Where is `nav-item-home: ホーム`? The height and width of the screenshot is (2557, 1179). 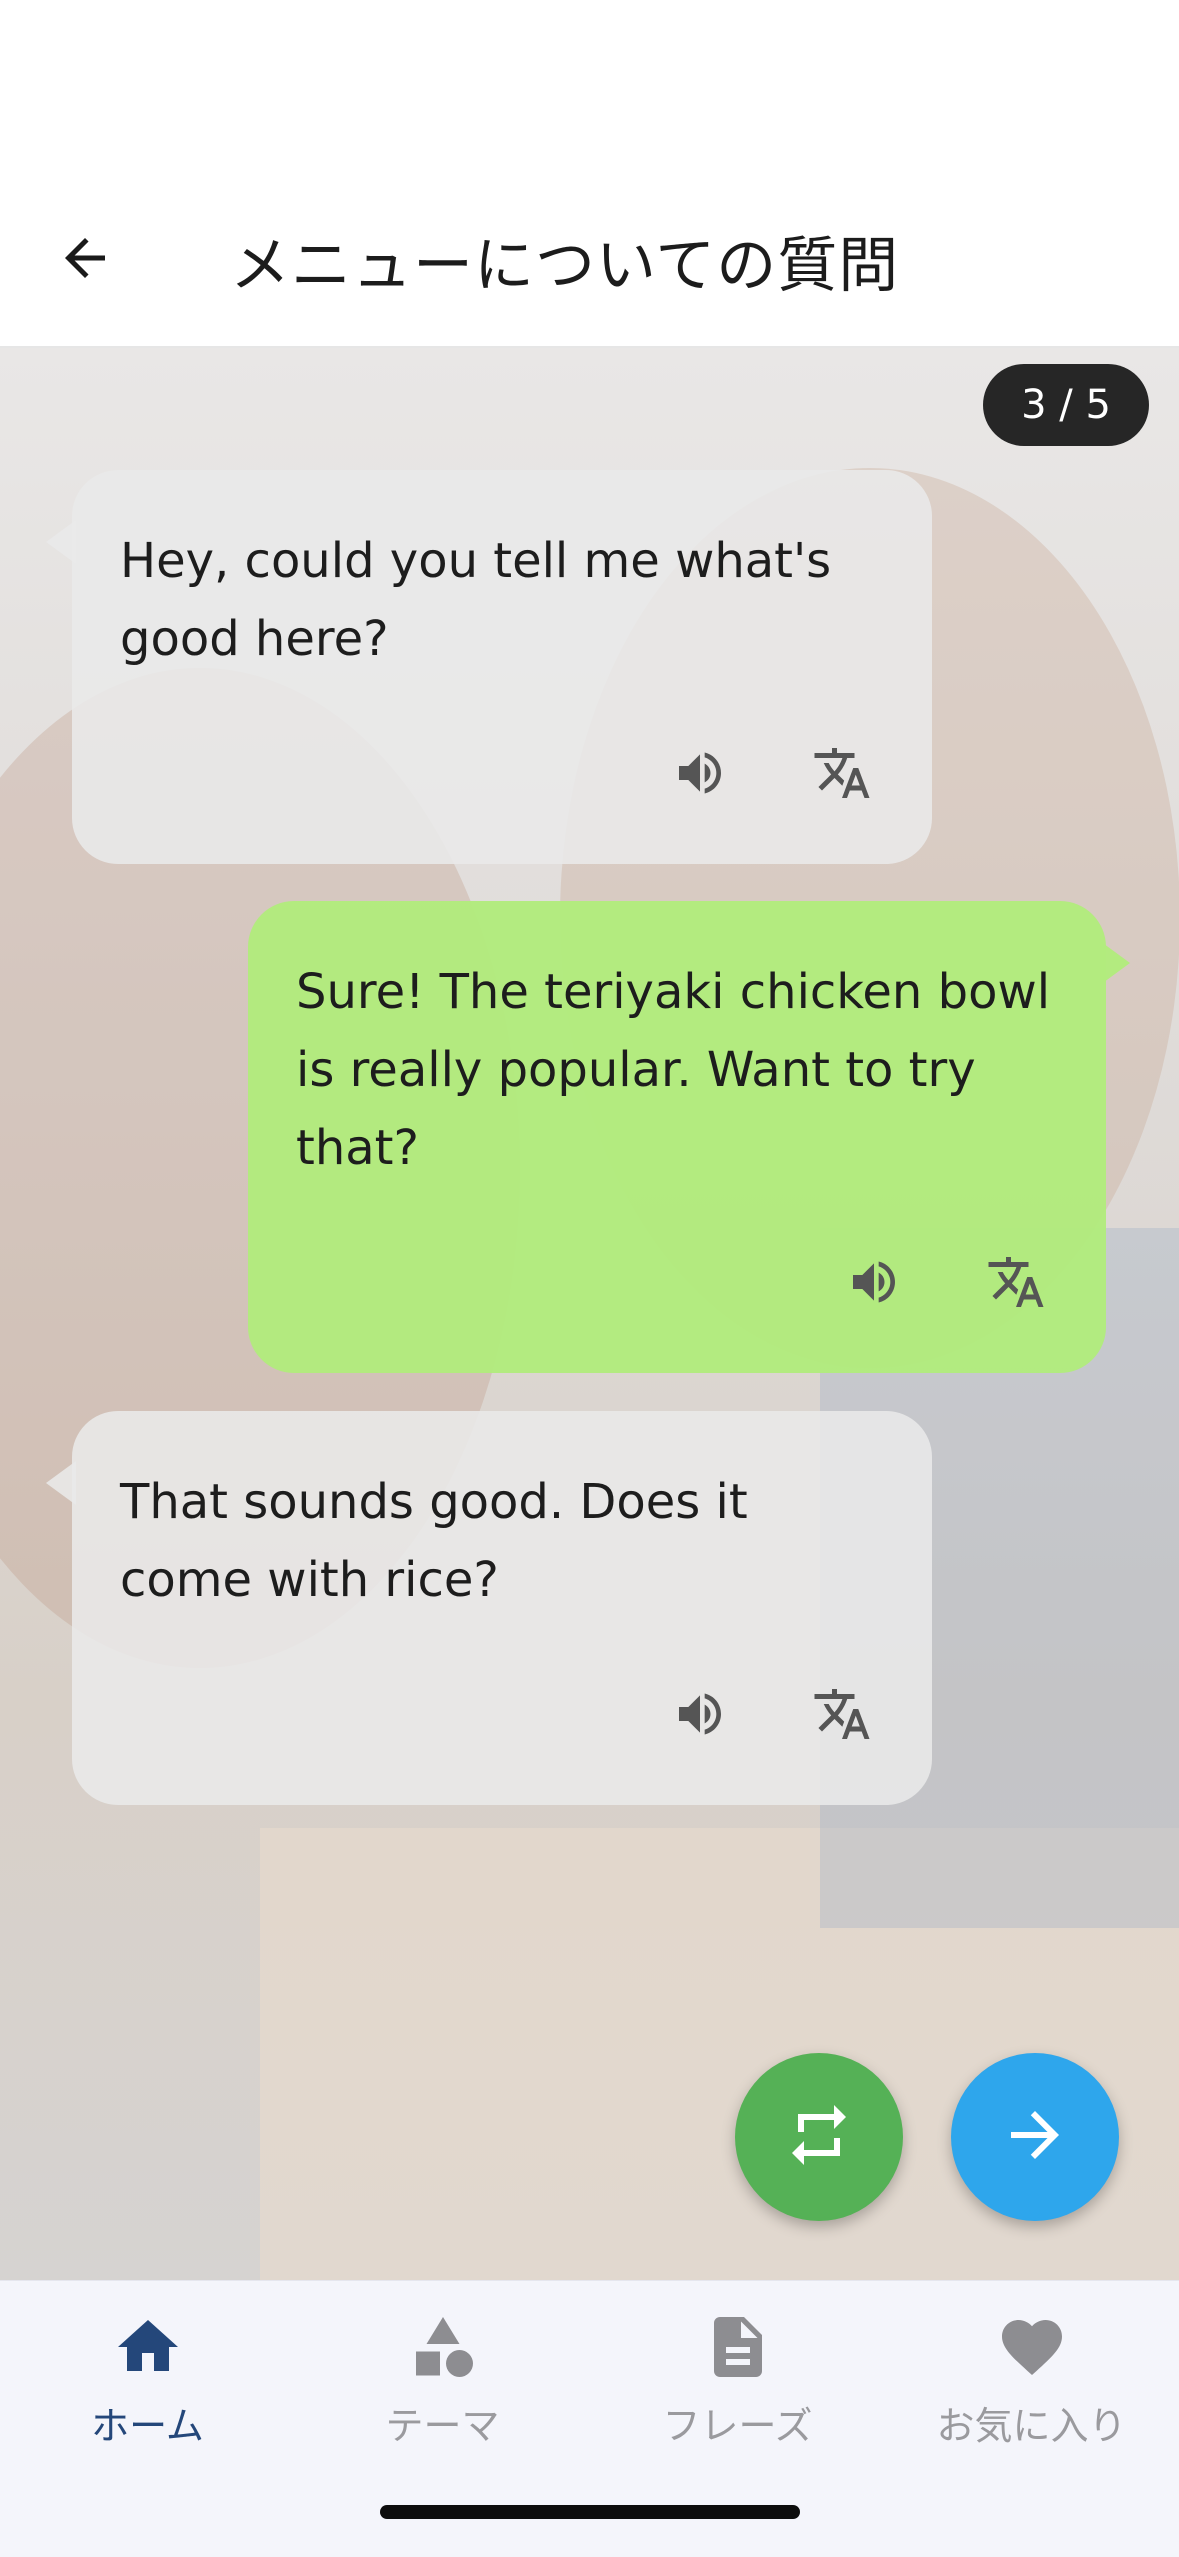 nav-item-home: ホーム is located at coordinates (147, 2386).